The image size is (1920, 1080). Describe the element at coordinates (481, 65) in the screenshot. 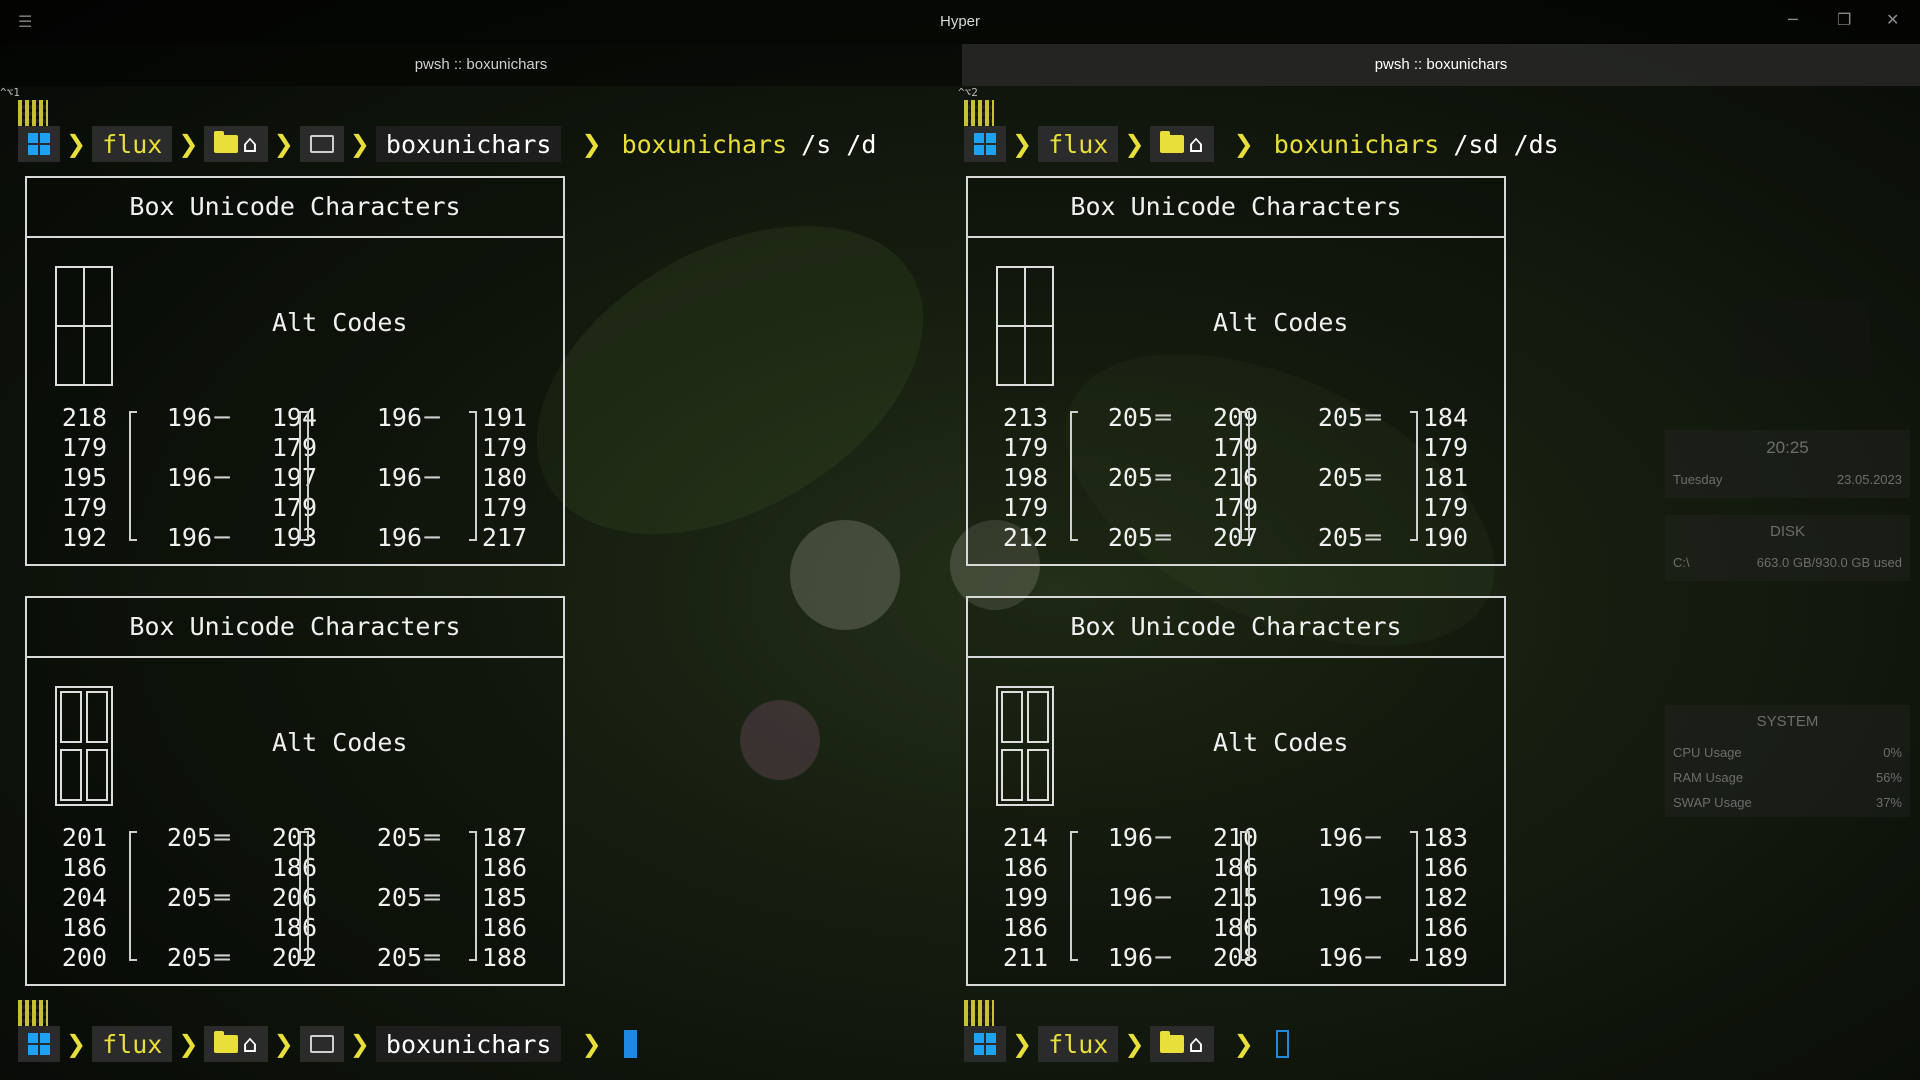

I see `tab-pane-1: pwsh :: boxunichars` at that location.